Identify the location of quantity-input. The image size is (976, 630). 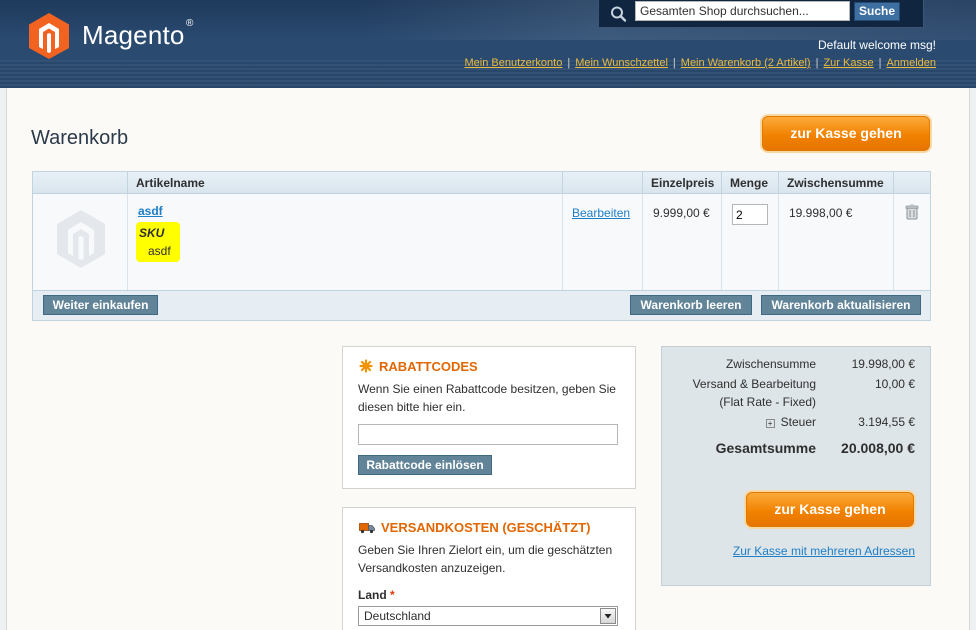
(750, 214).